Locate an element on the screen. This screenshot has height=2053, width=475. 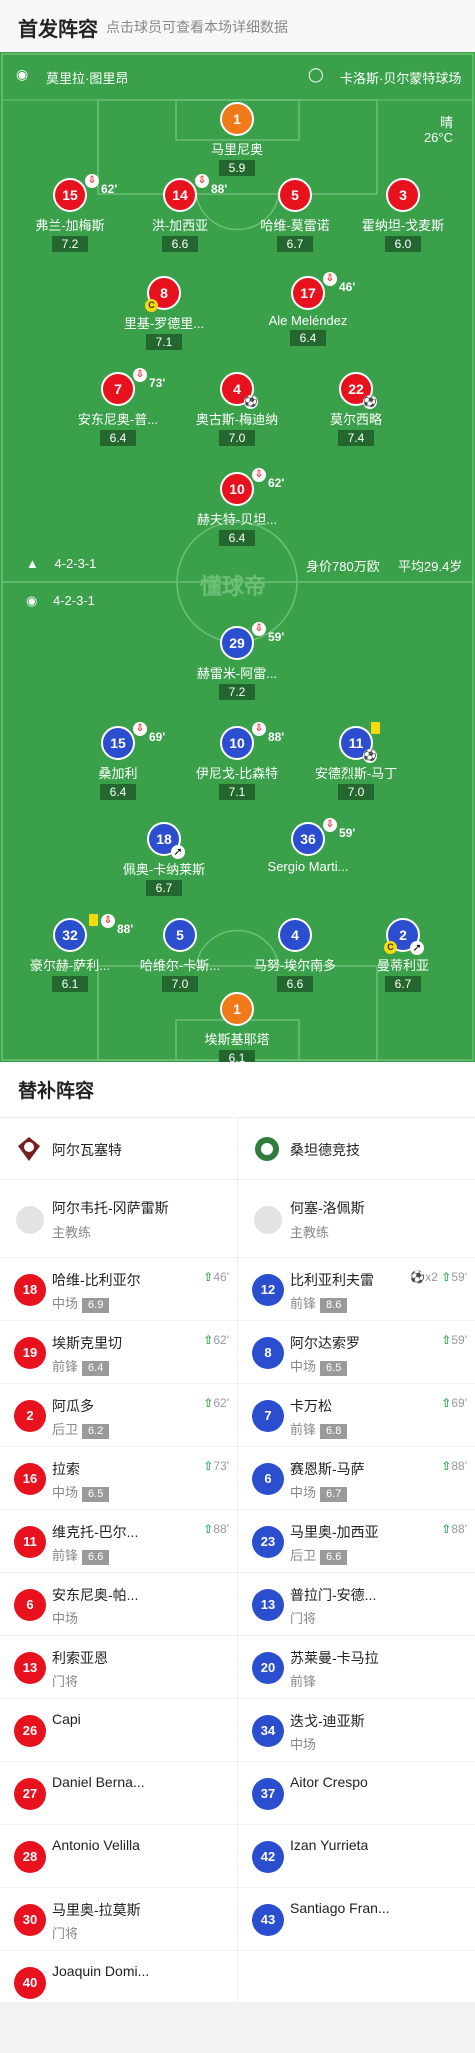
sub-player-row: 26 Capi is located at coordinates (118, 1730).